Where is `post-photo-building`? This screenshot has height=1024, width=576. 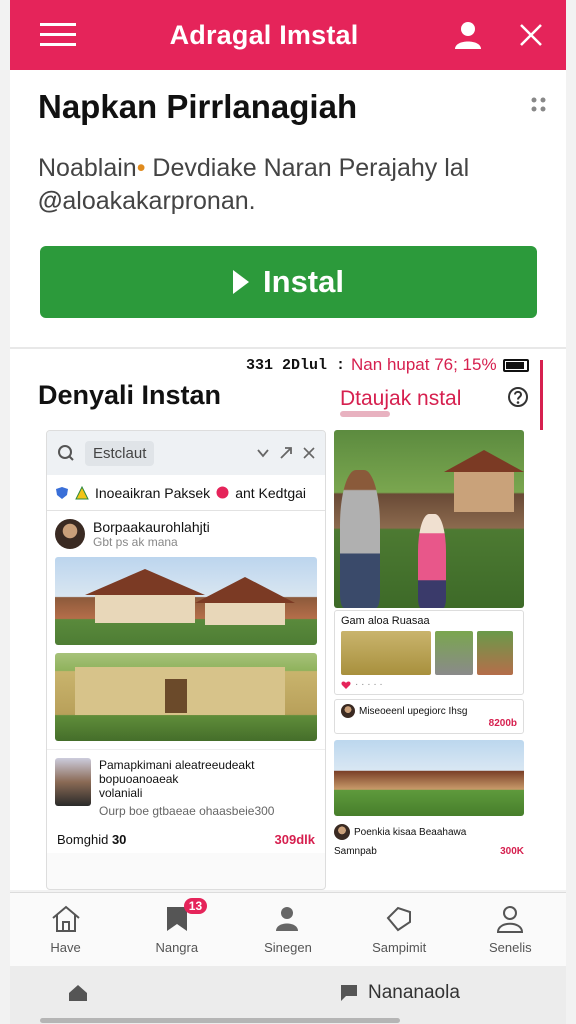 post-photo-building is located at coordinates (186, 601).